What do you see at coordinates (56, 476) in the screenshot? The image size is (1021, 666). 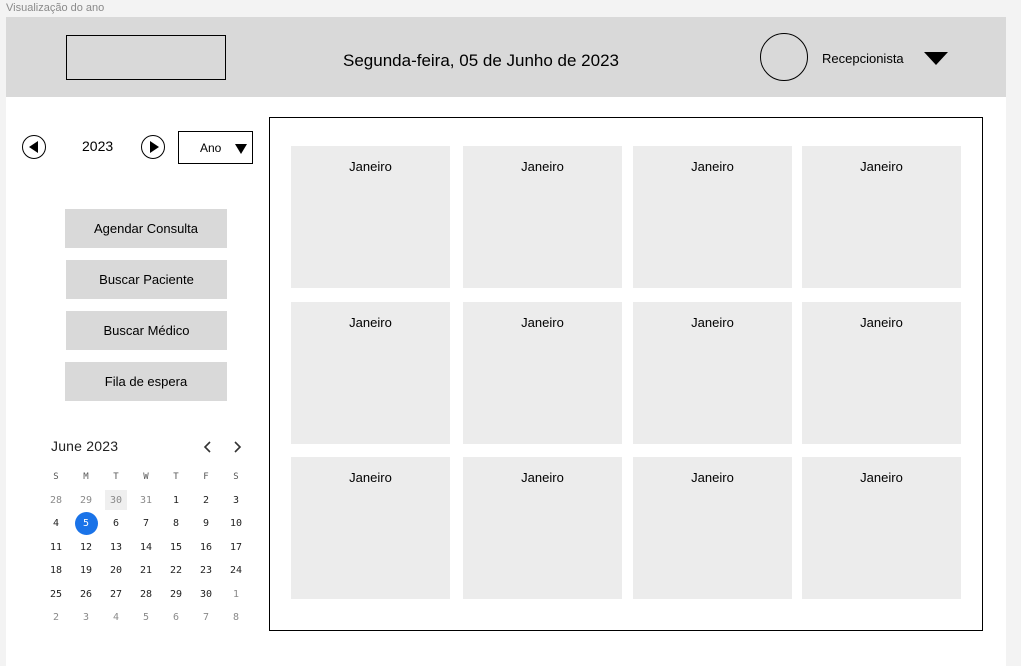 I see `weekday-header: S` at bounding box center [56, 476].